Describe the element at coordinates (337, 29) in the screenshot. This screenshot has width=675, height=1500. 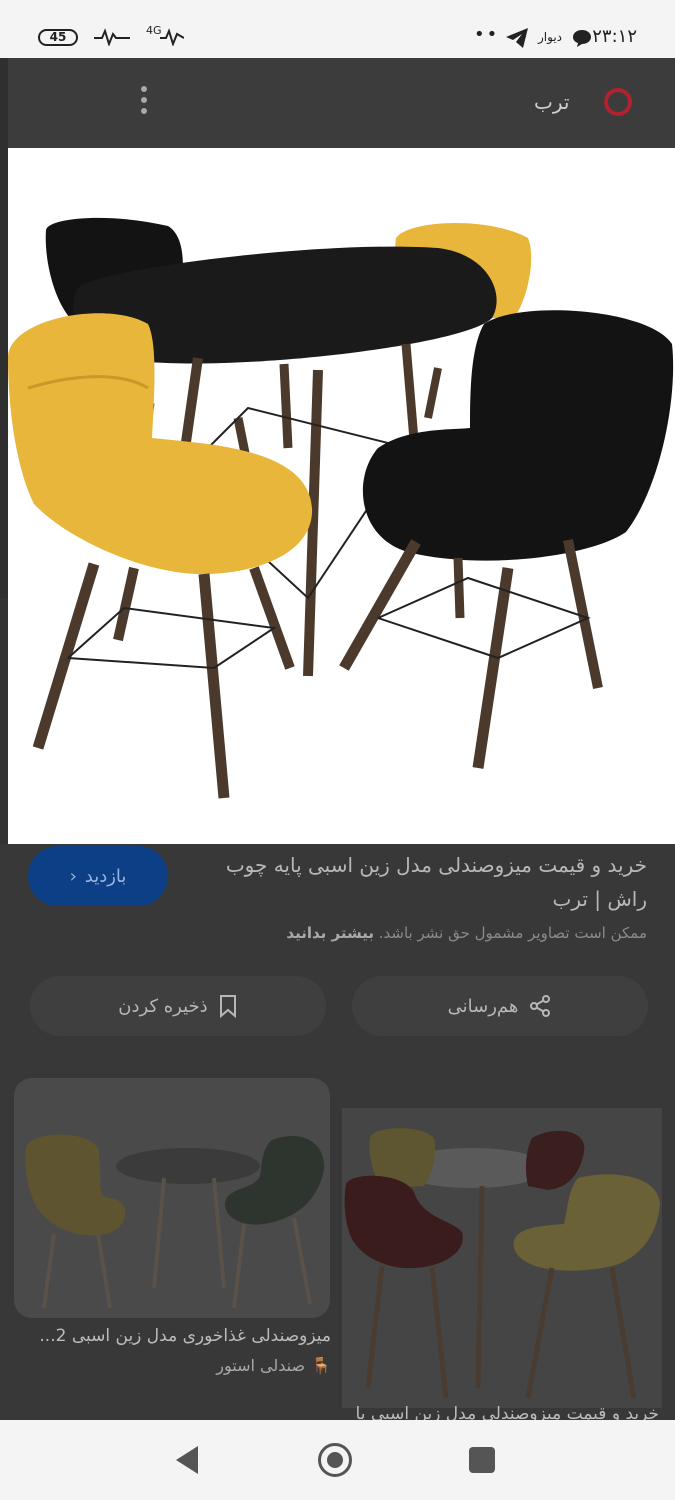
I see `status-bar: 45 4G •• دیوار ۲۳:۱۲` at that location.